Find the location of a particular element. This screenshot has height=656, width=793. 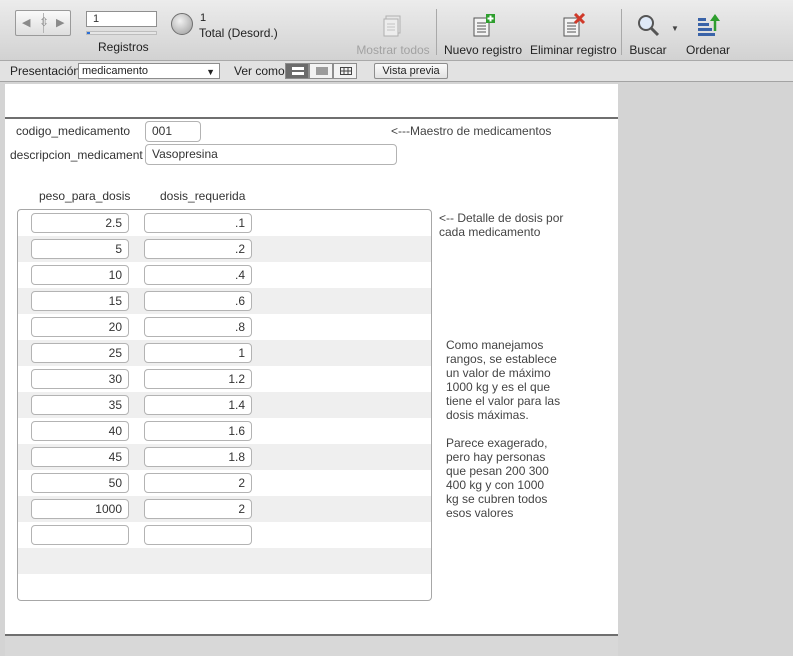

portal-row: 15.6 is located at coordinates (224, 301).